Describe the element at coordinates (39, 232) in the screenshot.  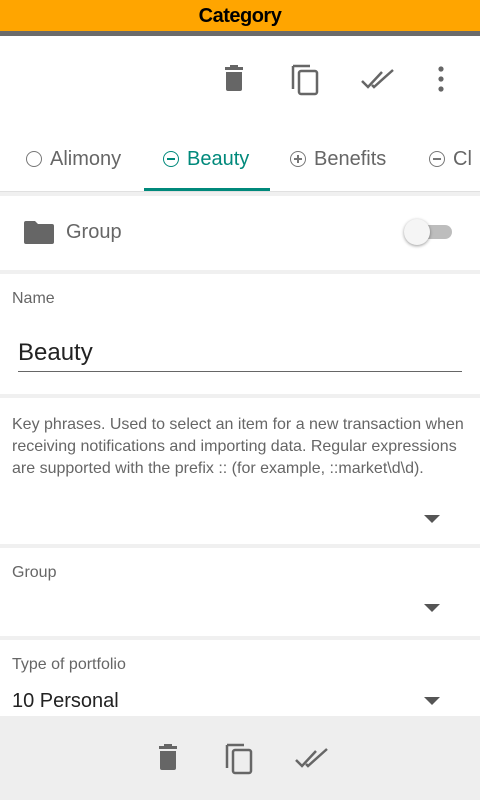
I see `folder-icon` at that location.